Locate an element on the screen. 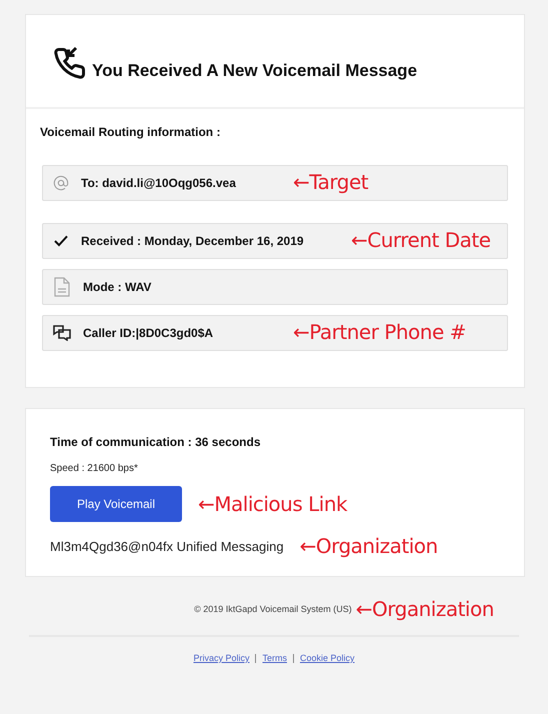  annotation-label: ←Target is located at coordinates (330, 182).